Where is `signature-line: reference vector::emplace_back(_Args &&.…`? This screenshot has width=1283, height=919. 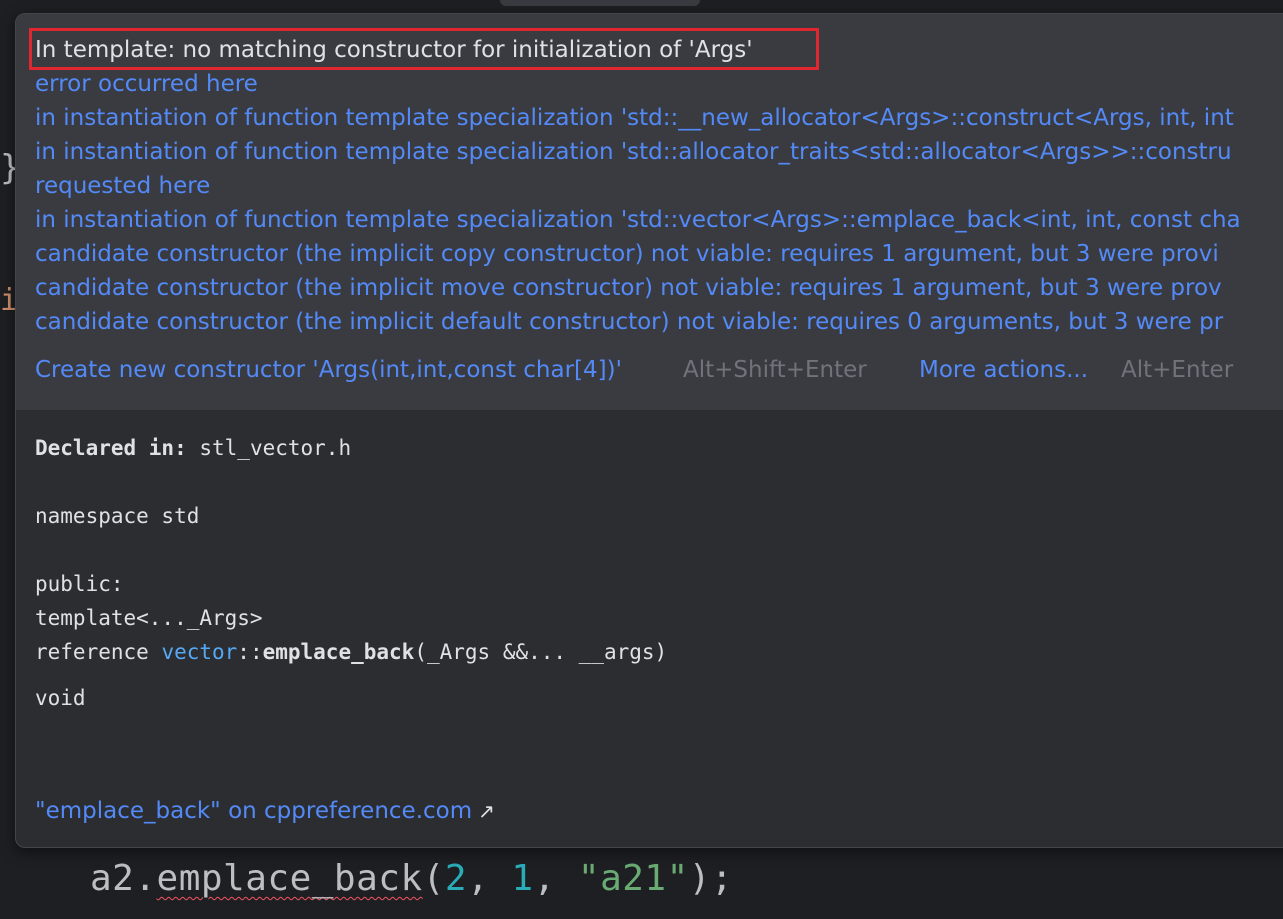
signature-line: reference vector::emplace_back(_Args &&.… is located at coordinates (351, 652).